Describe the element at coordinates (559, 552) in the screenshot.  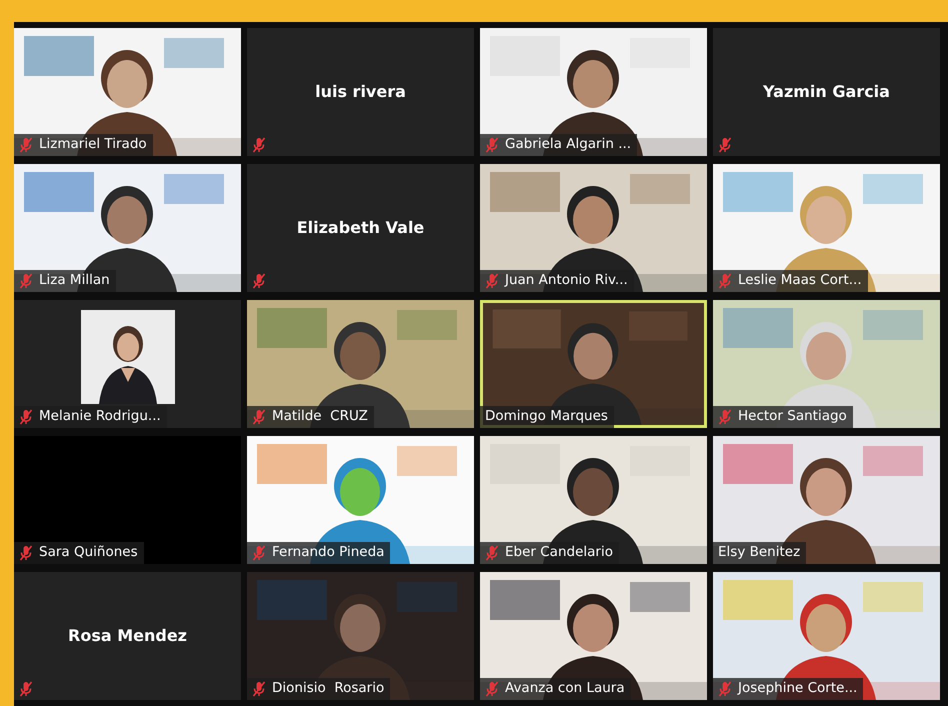
I see `participant-name: Eber Candelario` at that location.